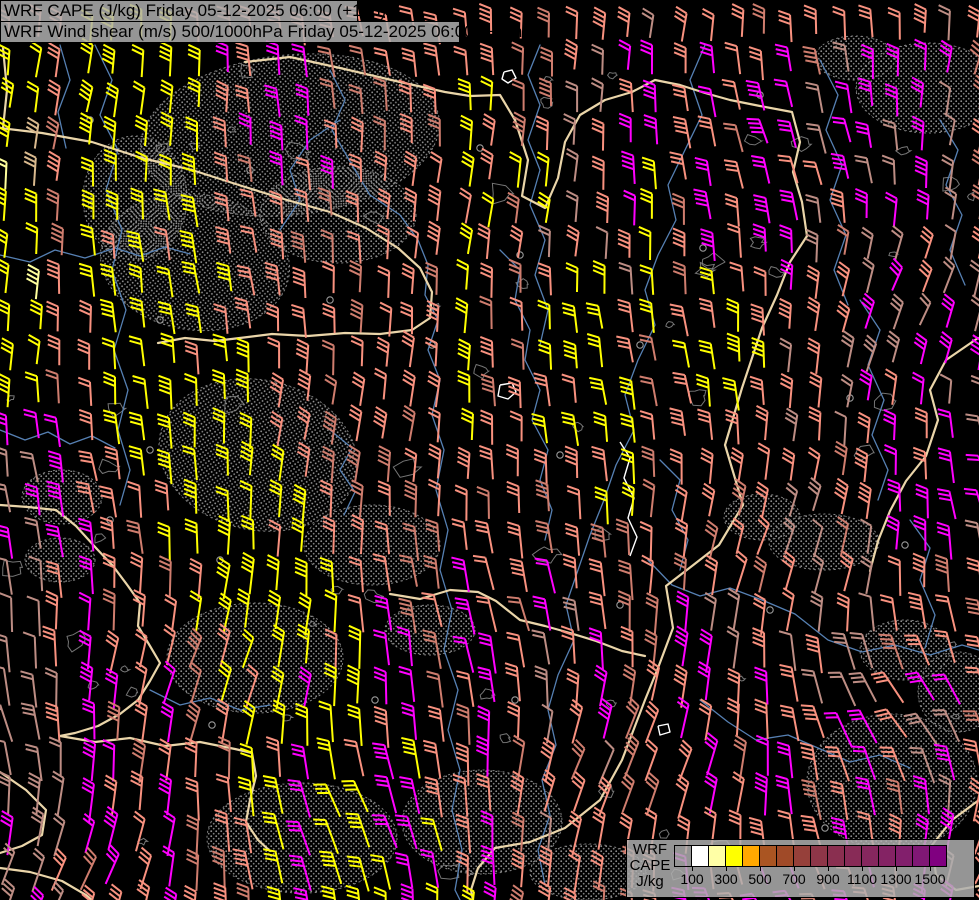 The image size is (979, 900). What do you see at coordinates (584, 402) in the screenshot?
I see `lake-outline-layer` at bounding box center [584, 402].